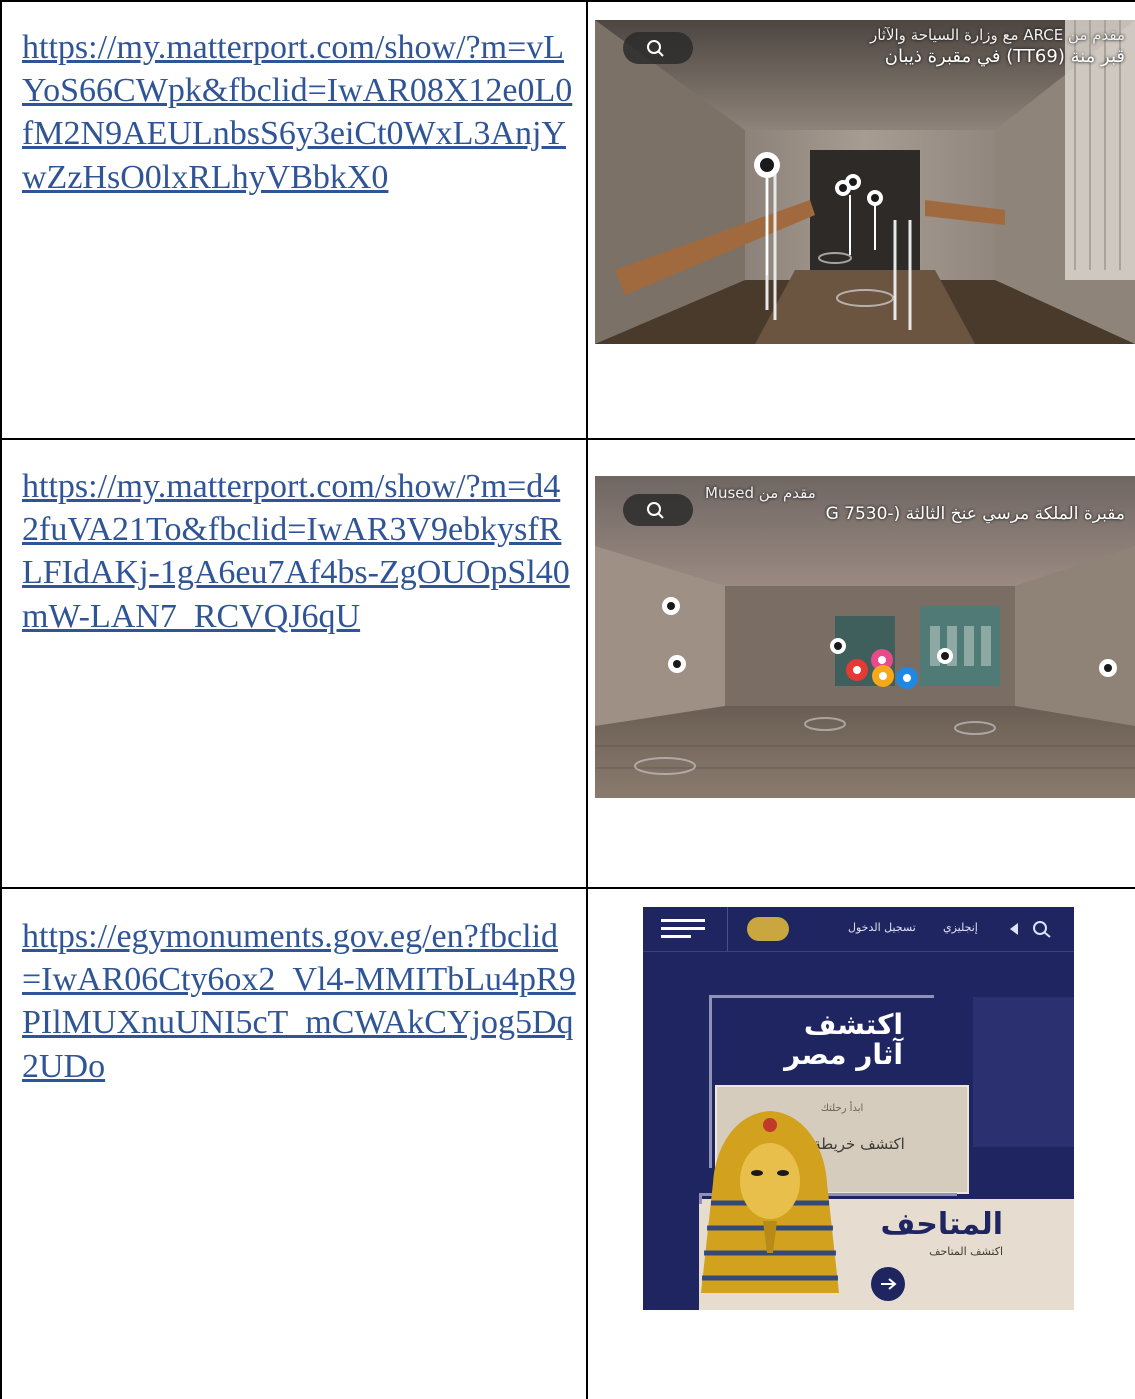 This screenshot has width=1135, height=1399. Describe the element at coordinates (966, 1251) in the screenshot. I see `museums-subtitle: اكتشف المتاحف` at that location.